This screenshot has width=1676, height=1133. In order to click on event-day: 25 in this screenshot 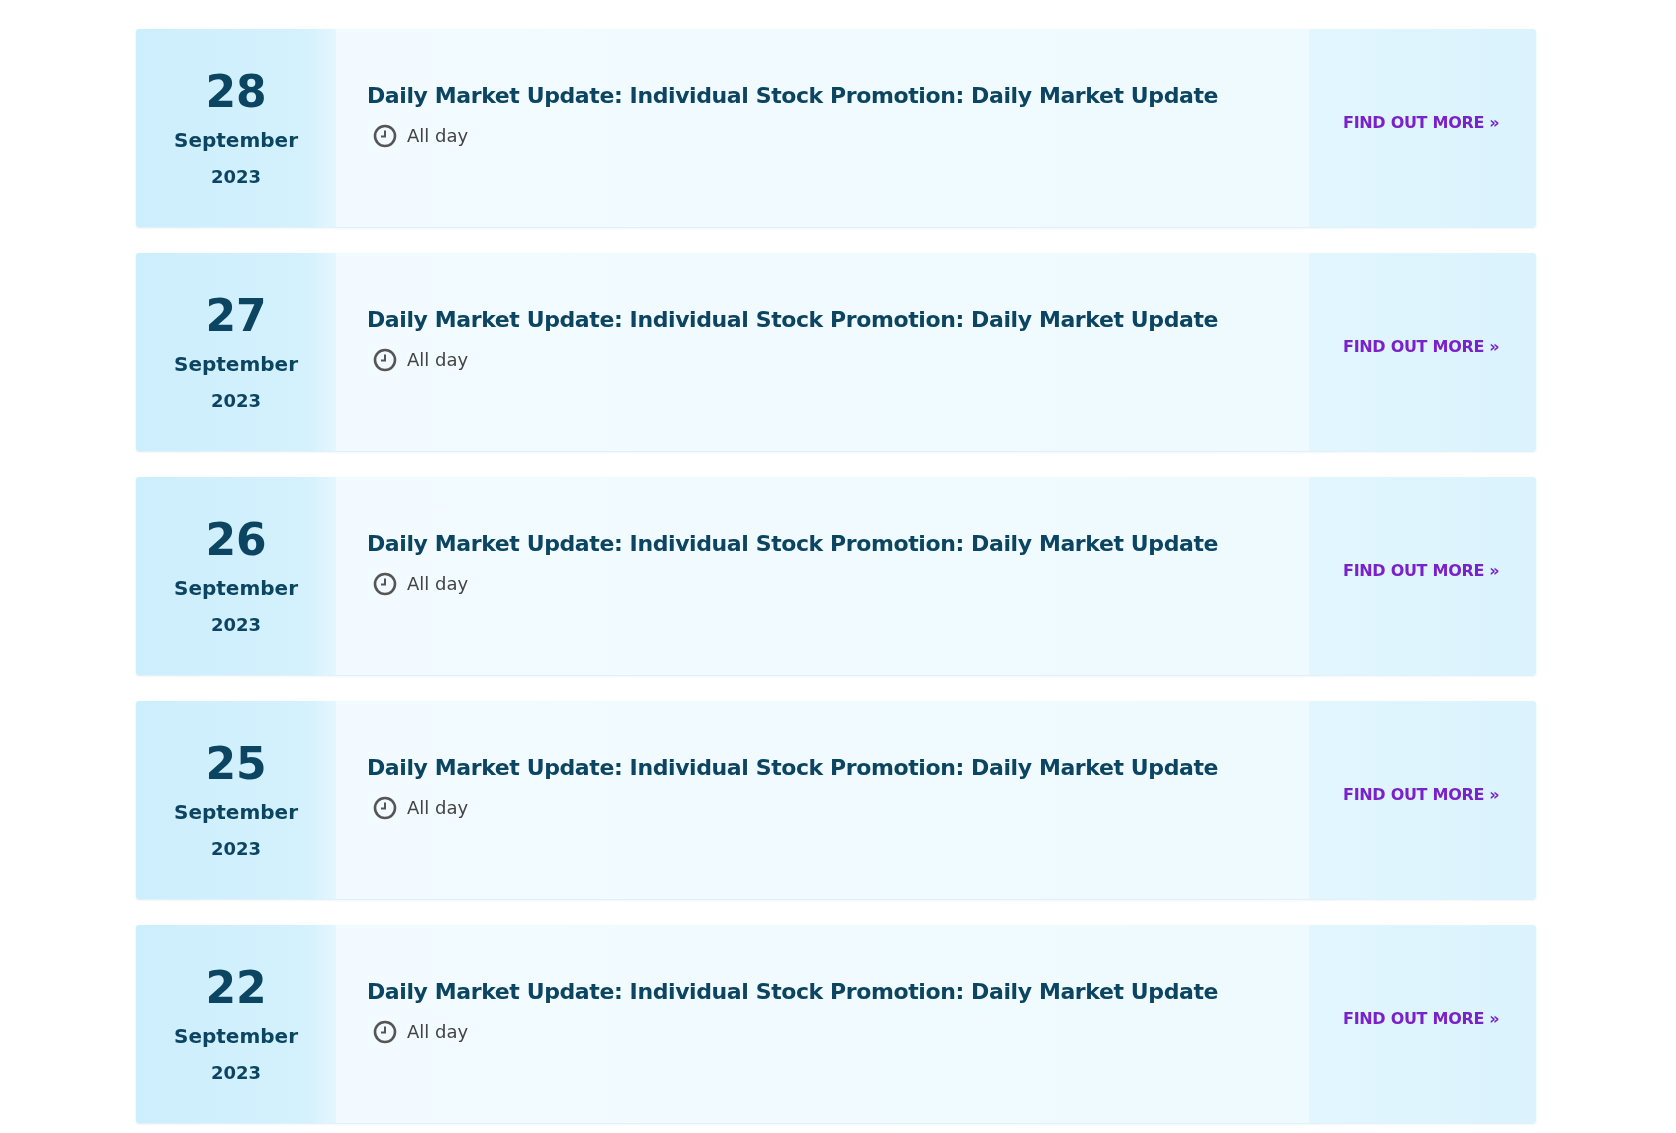, I will do `click(236, 763)`.